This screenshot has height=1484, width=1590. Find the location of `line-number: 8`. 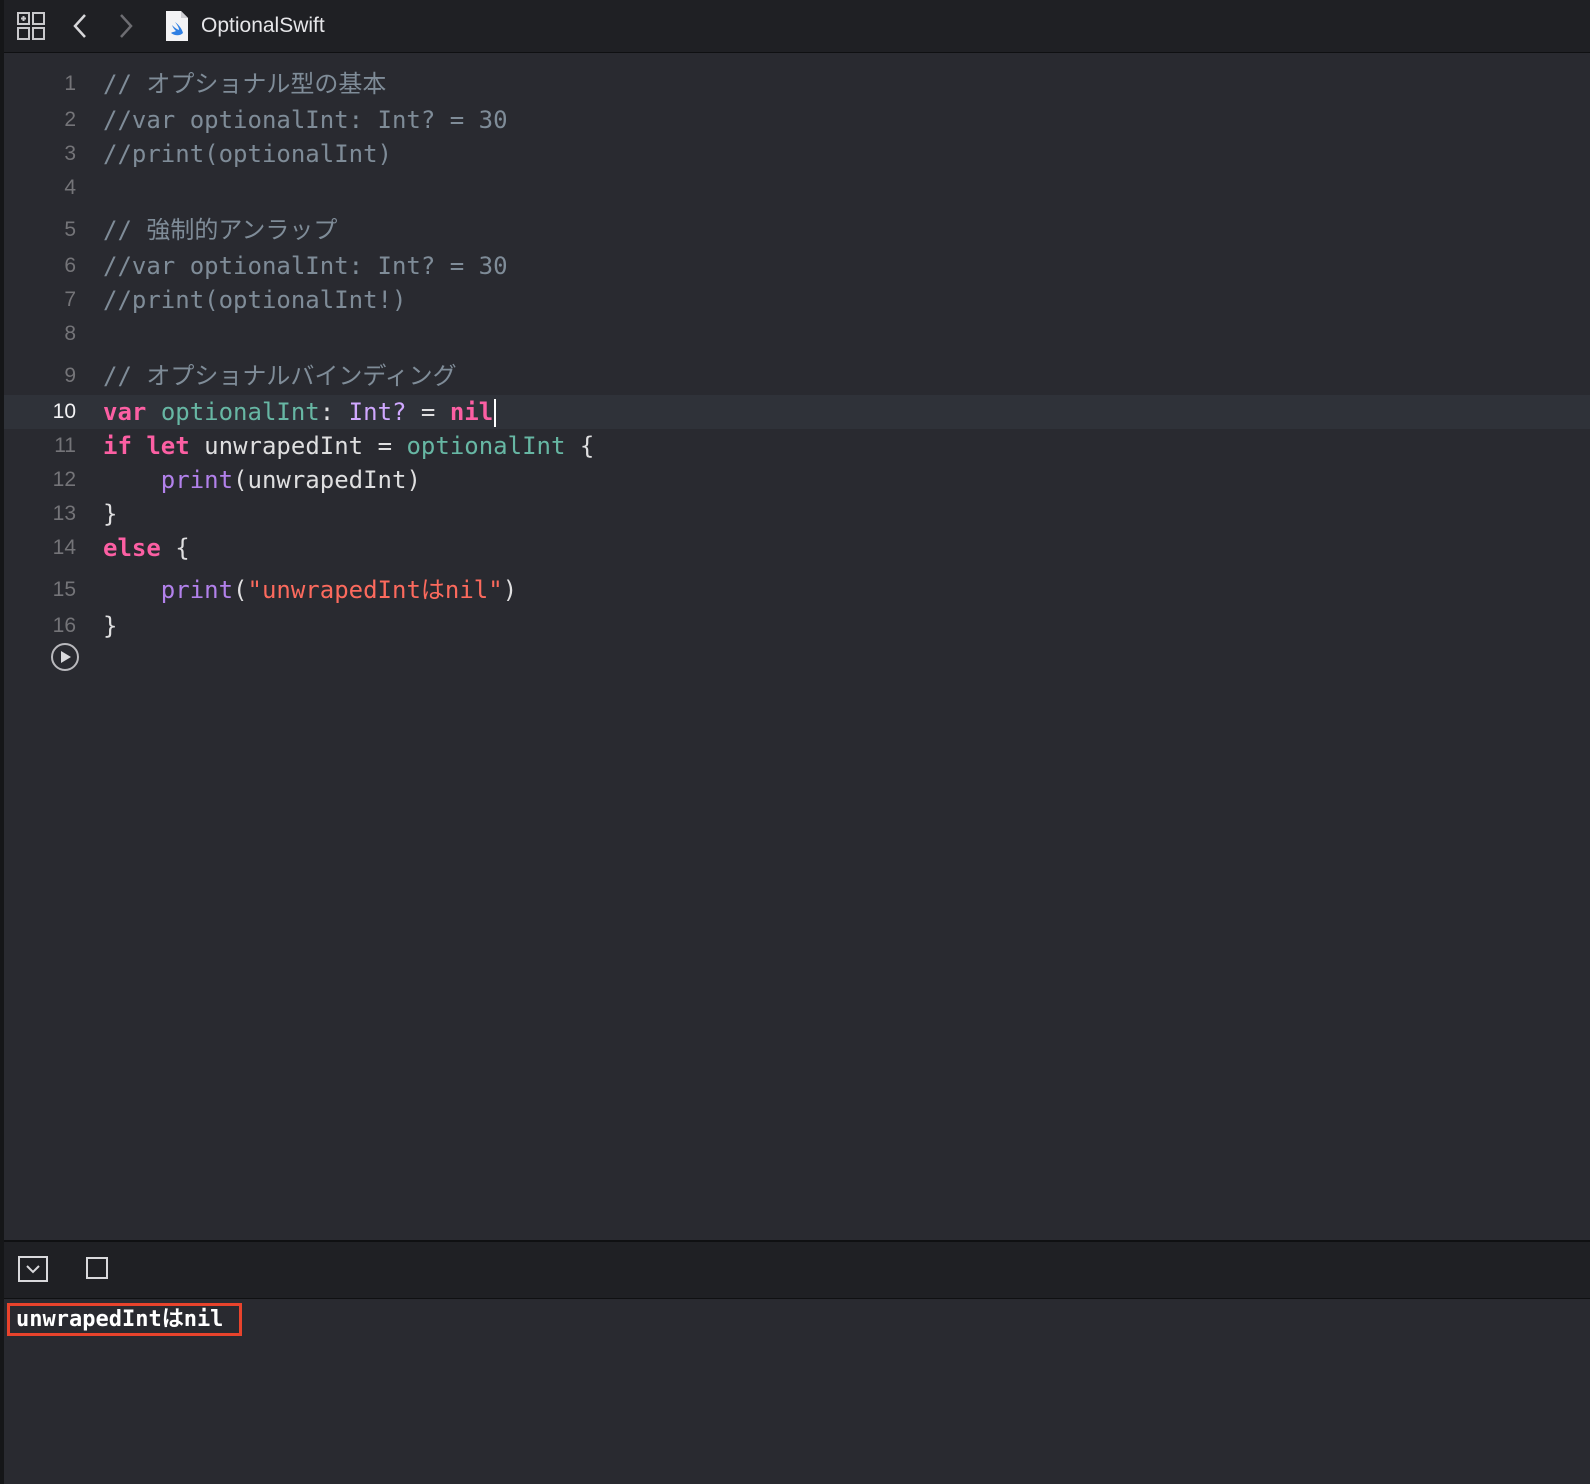

line-number: 8 is located at coordinates (70, 333).